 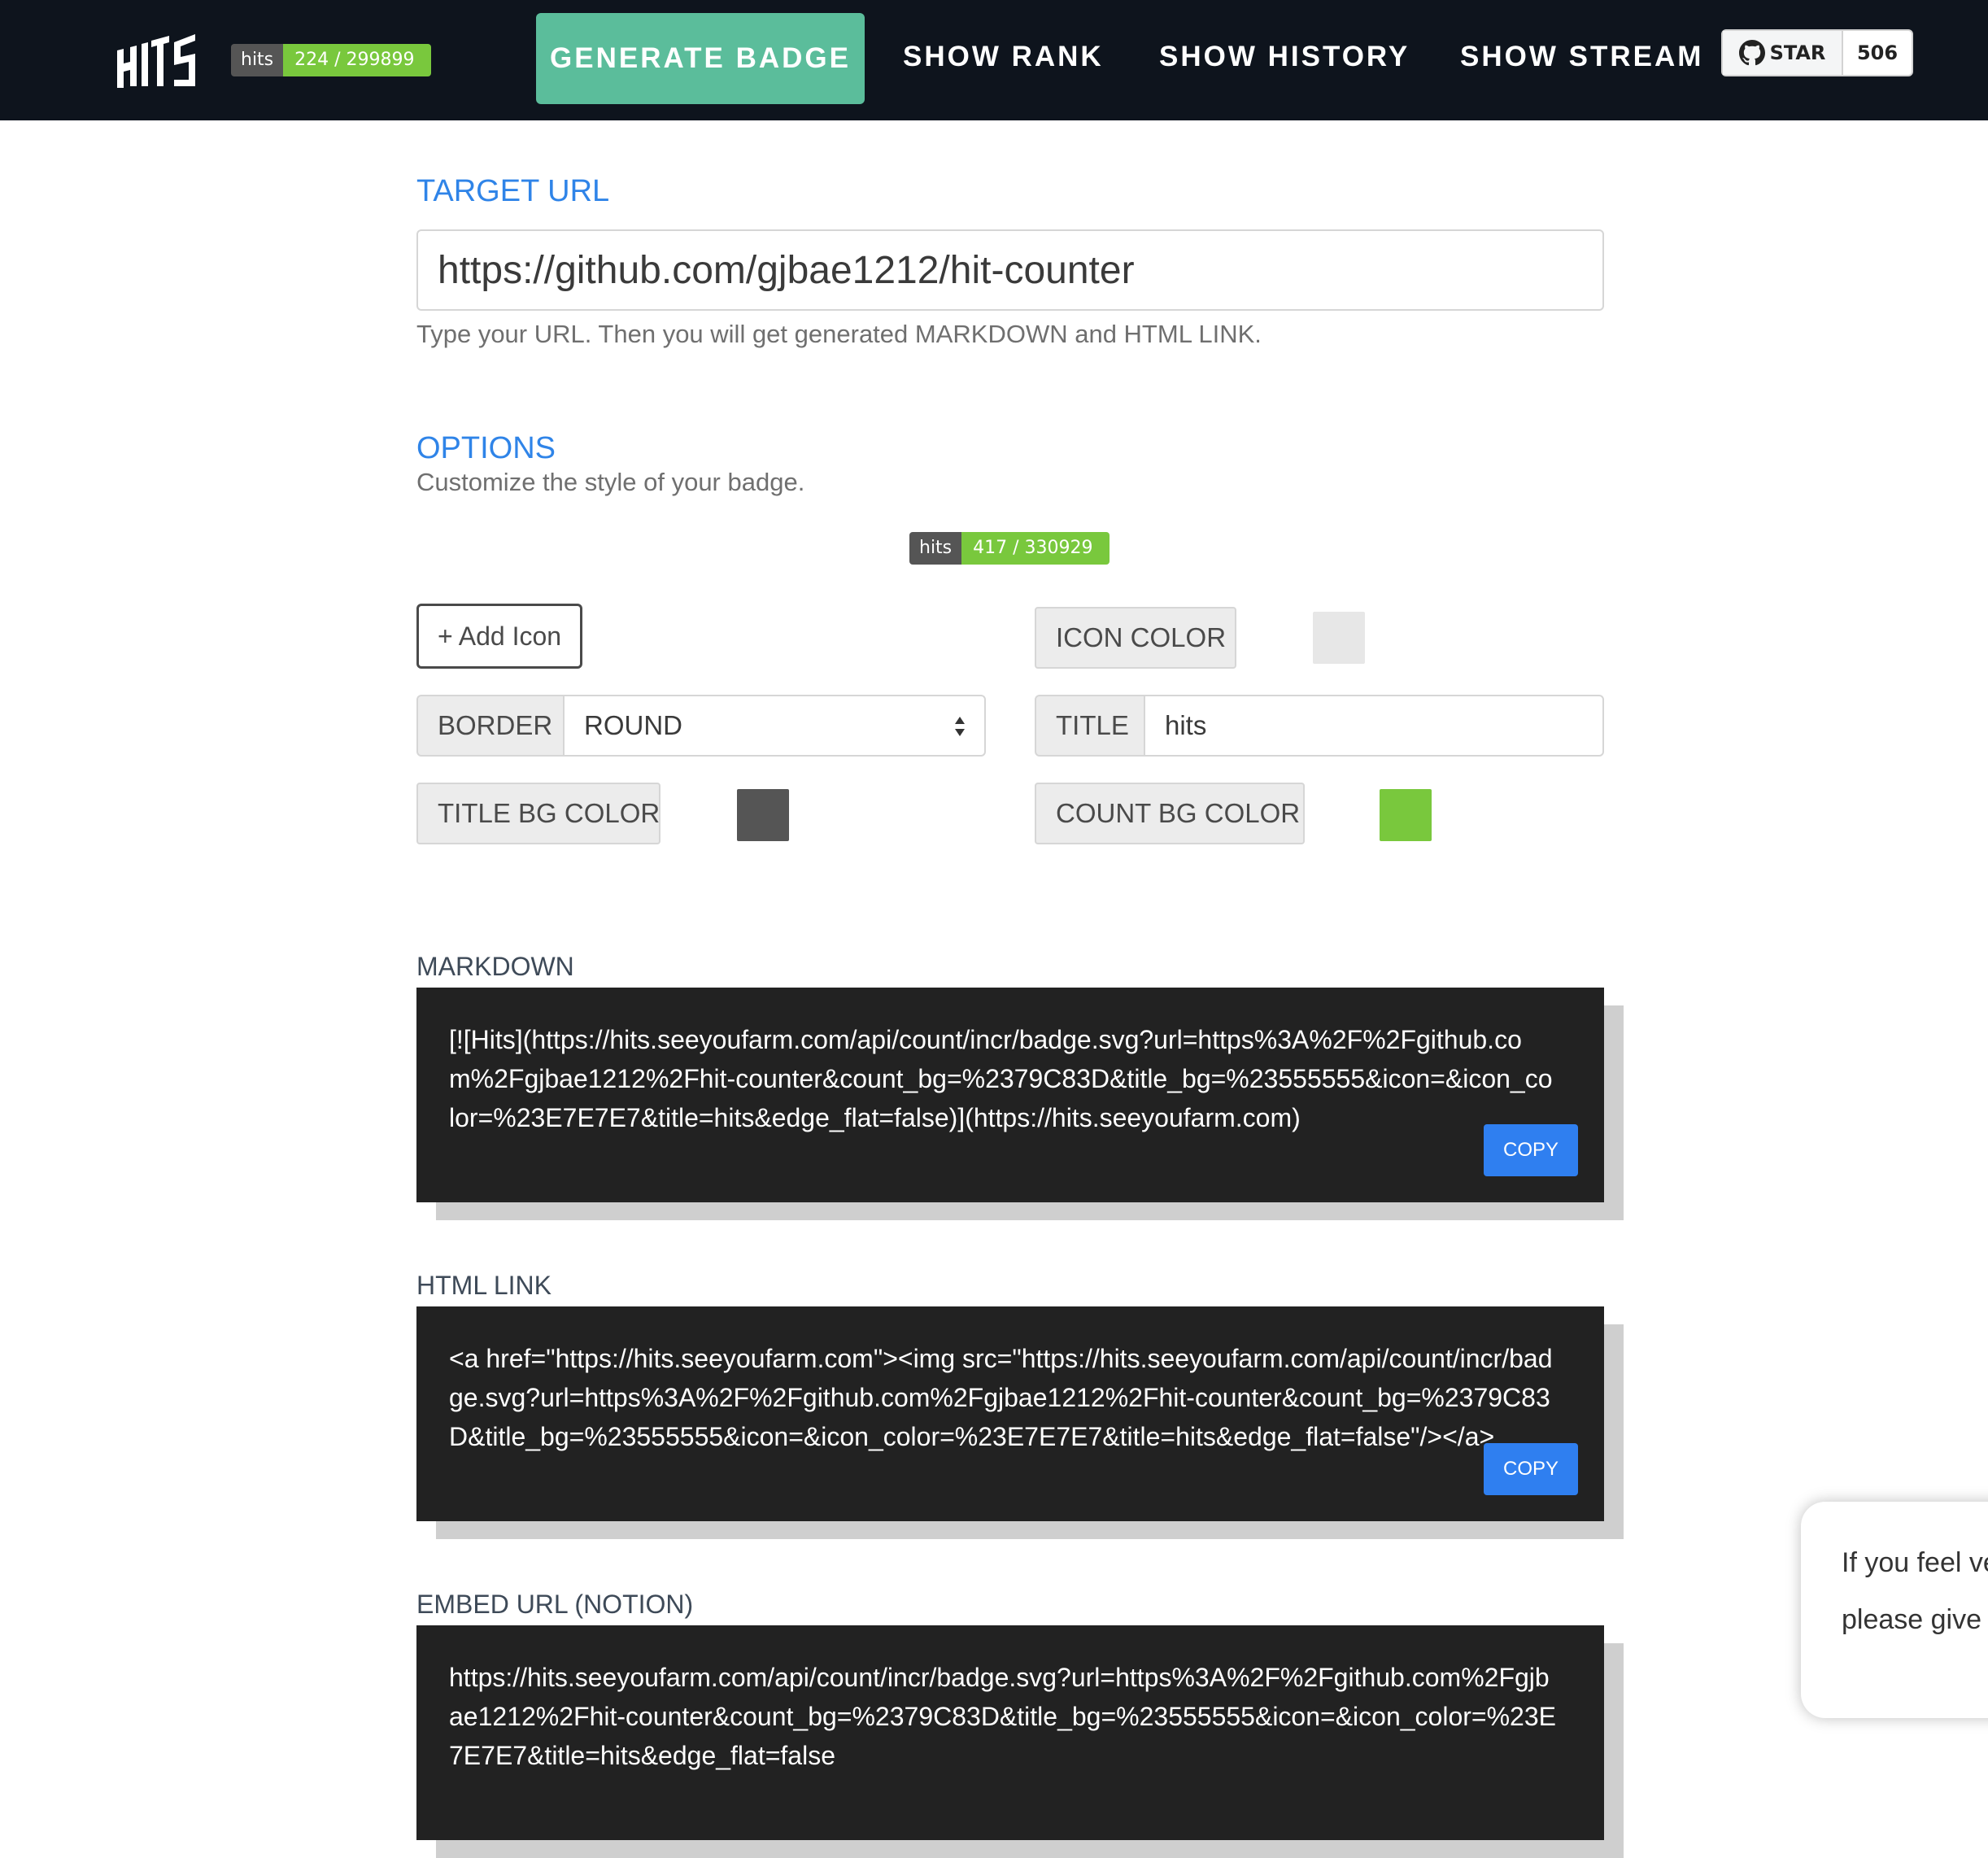 What do you see at coordinates (357, 60) in the screenshot?
I see `nav-badge-count: 224 / 299899` at bounding box center [357, 60].